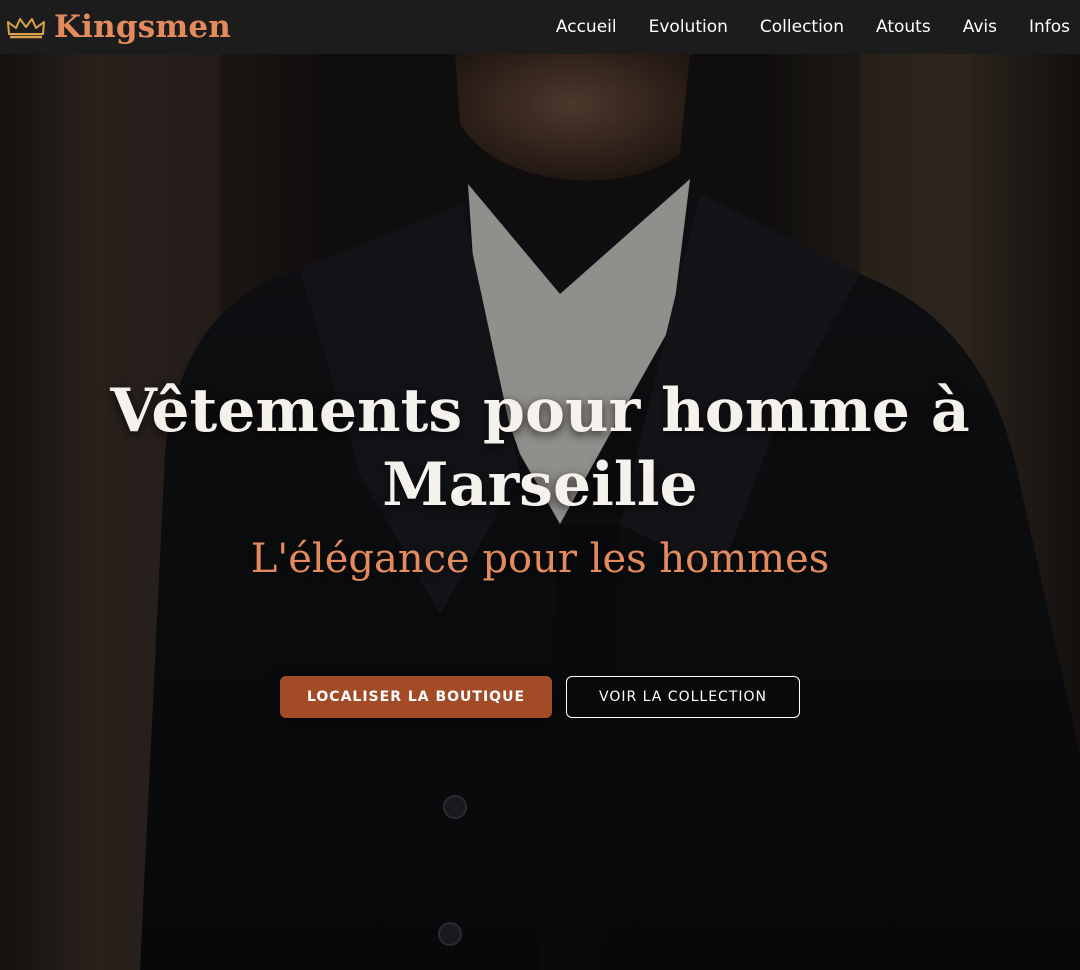  Describe the element at coordinates (143, 27) in the screenshot. I see `brand-name: Kingsmen` at that location.